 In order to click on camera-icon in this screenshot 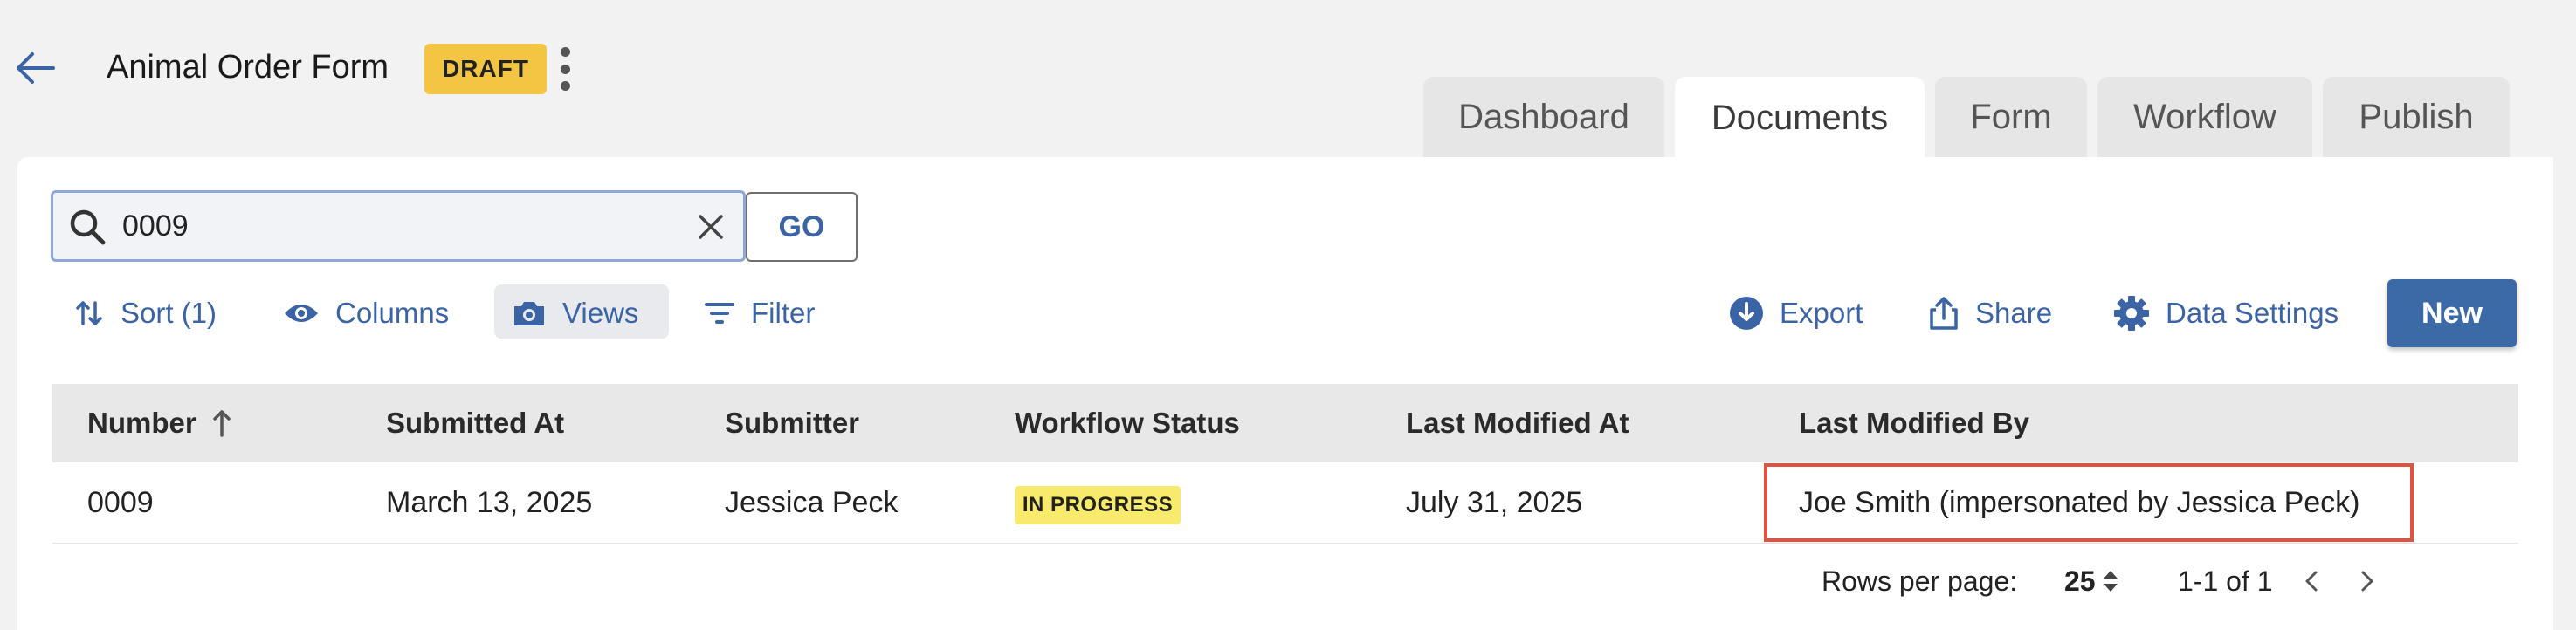, I will do `click(529, 313)`.